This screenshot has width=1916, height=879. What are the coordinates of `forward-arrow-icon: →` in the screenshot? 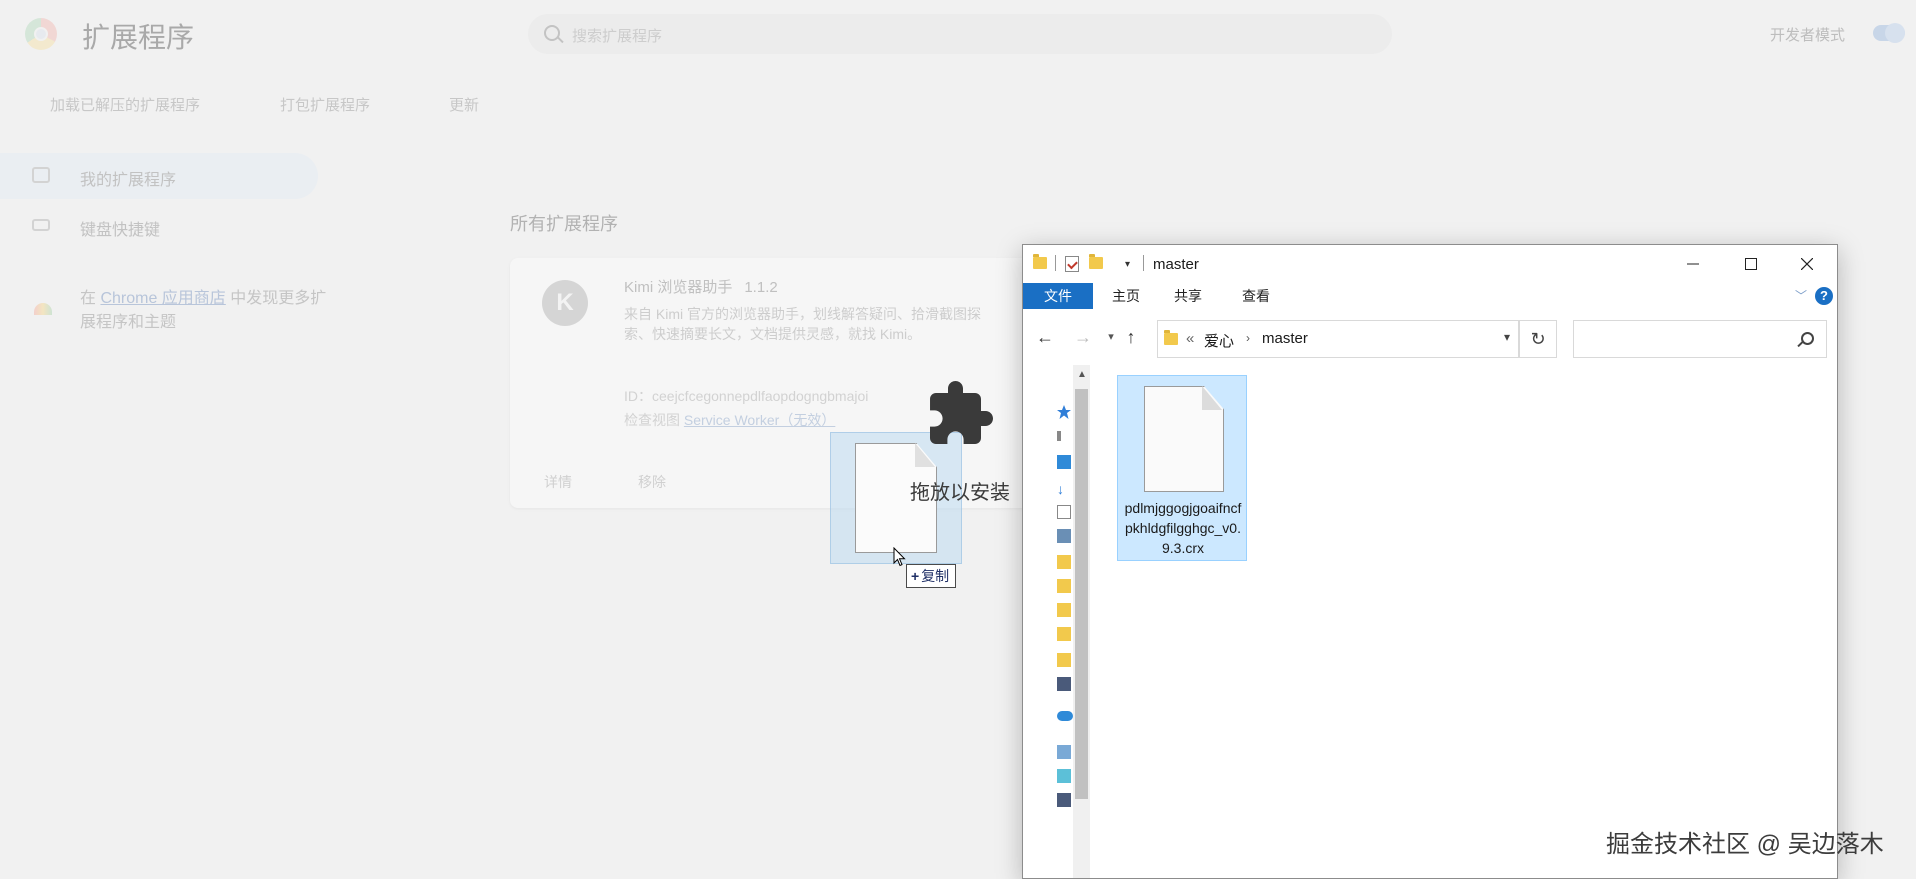 It's located at (1083, 337).